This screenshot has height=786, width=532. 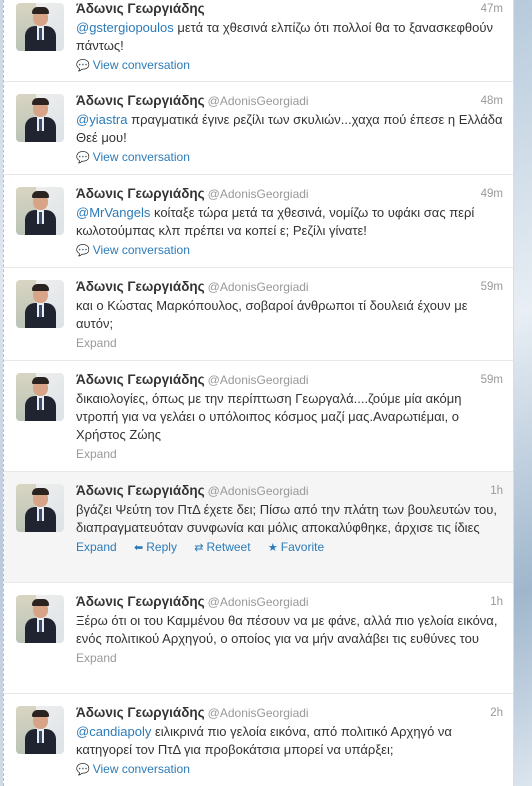 What do you see at coordinates (296, 547) in the screenshot?
I see `favorite-button: ★ Favorite` at bounding box center [296, 547].